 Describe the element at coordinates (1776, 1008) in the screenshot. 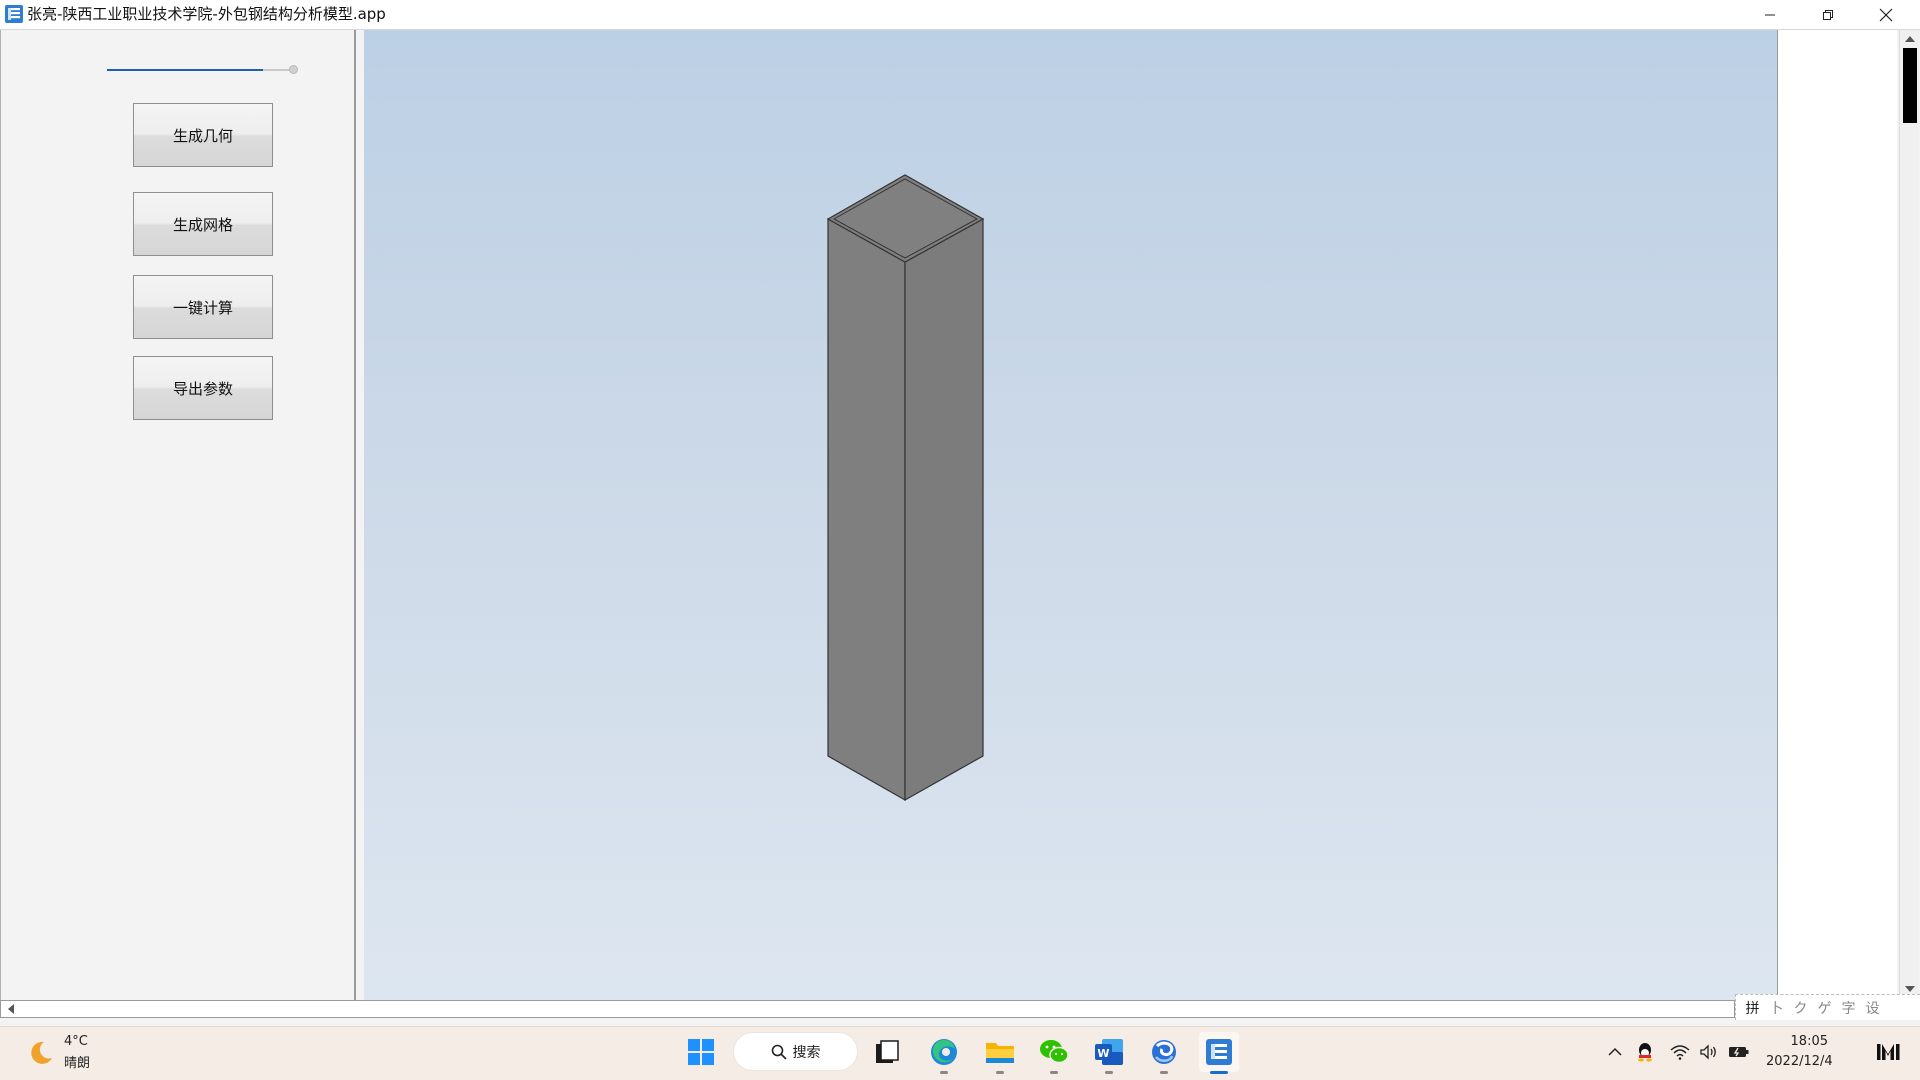

I see `ime-half-width-icon: 卜` at that location.